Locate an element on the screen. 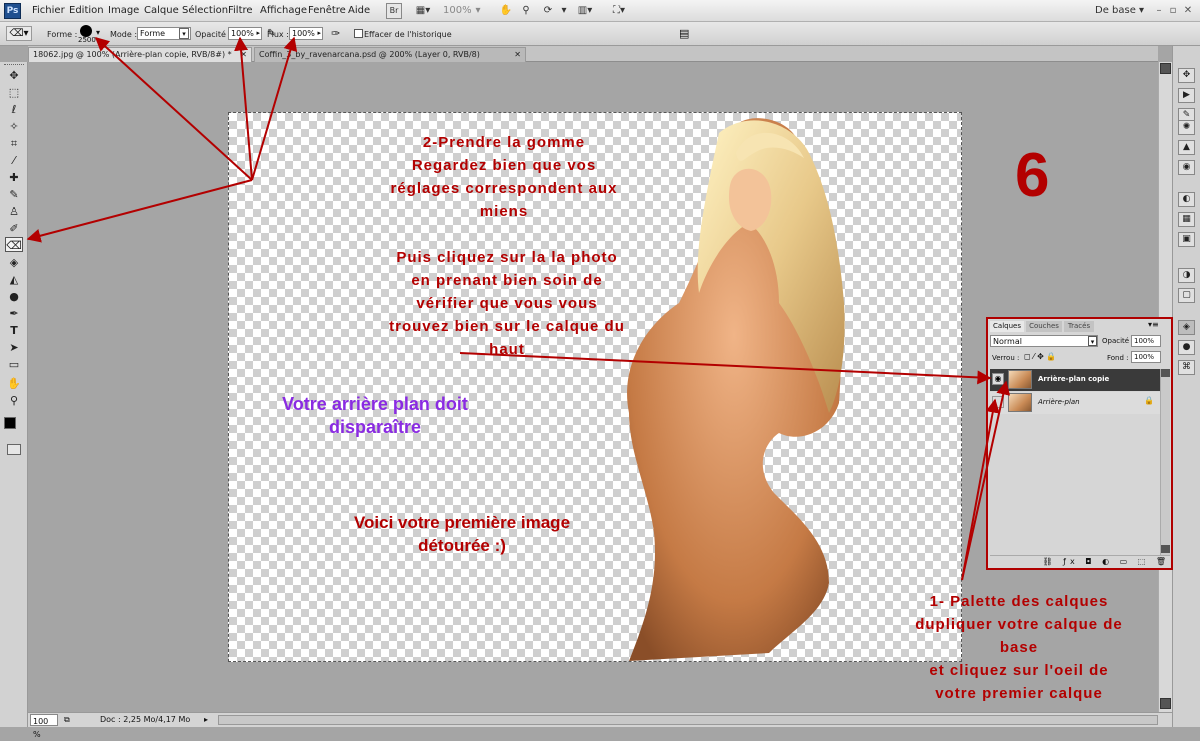 This screenshot has height=741, width=1200. swatches-icon: ▦ is located at coordinates (1186, 219).